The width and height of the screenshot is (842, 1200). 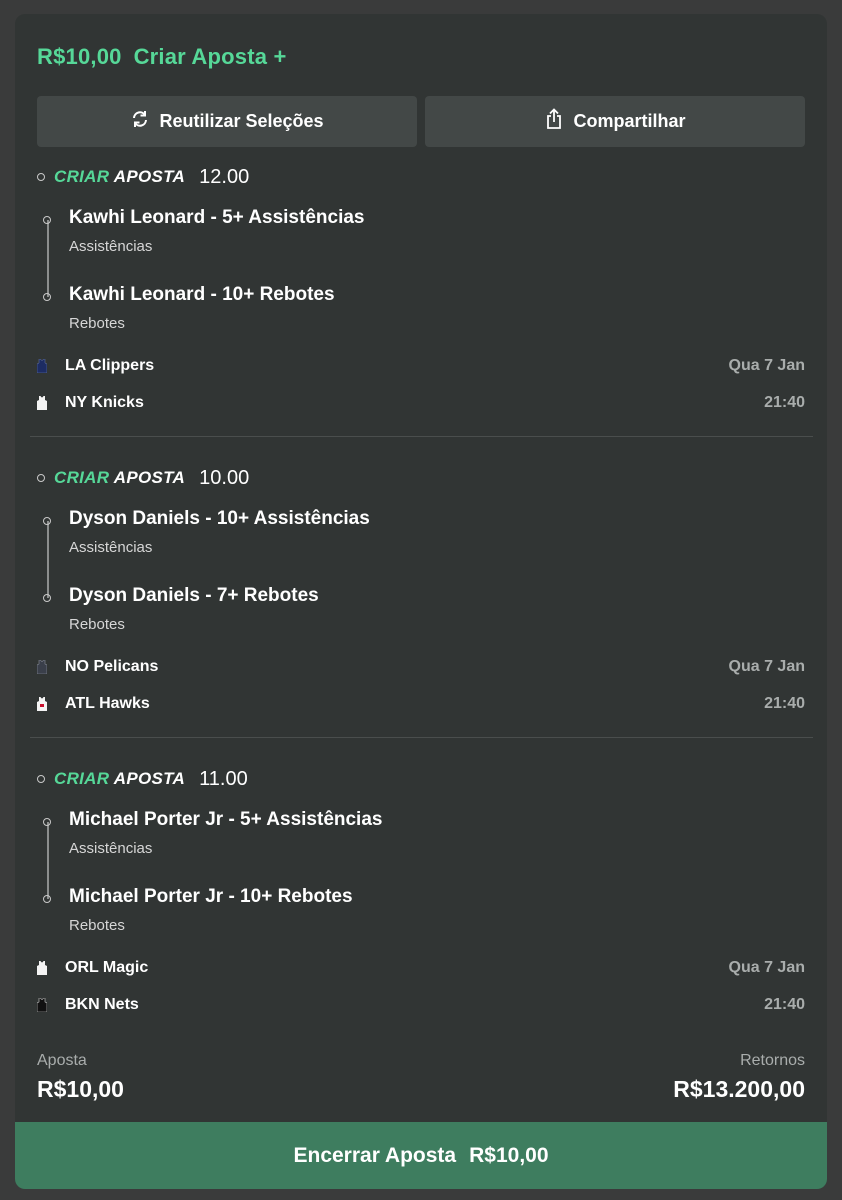 What do you see at coordinates (422, 121) in the screenshot?
I see `action-buttons: Reutilizar Seleções Compartilhar` at bounding box center [422, 121].